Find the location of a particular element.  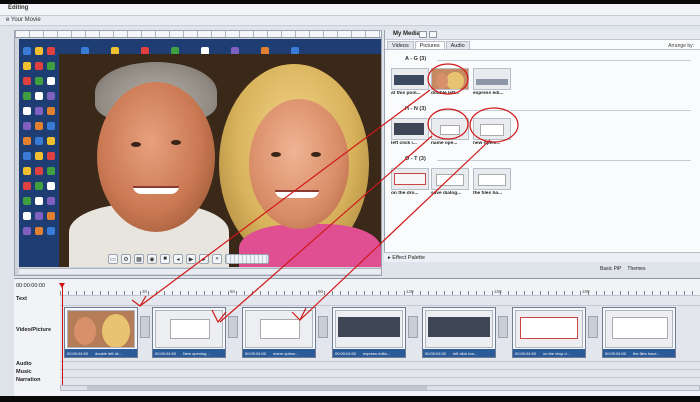

tick-label: 30 is located at coordinates (145, 291).